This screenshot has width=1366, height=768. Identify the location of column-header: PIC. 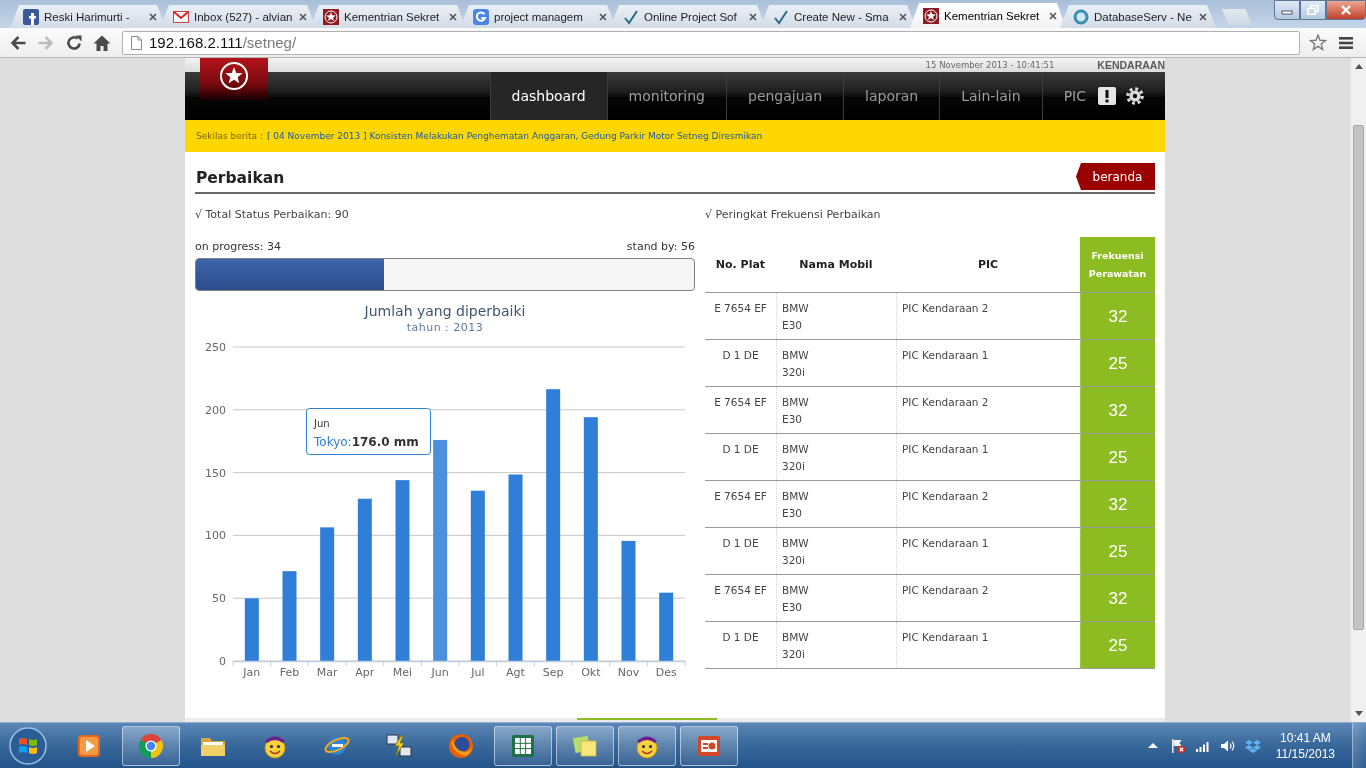
(988, 265).